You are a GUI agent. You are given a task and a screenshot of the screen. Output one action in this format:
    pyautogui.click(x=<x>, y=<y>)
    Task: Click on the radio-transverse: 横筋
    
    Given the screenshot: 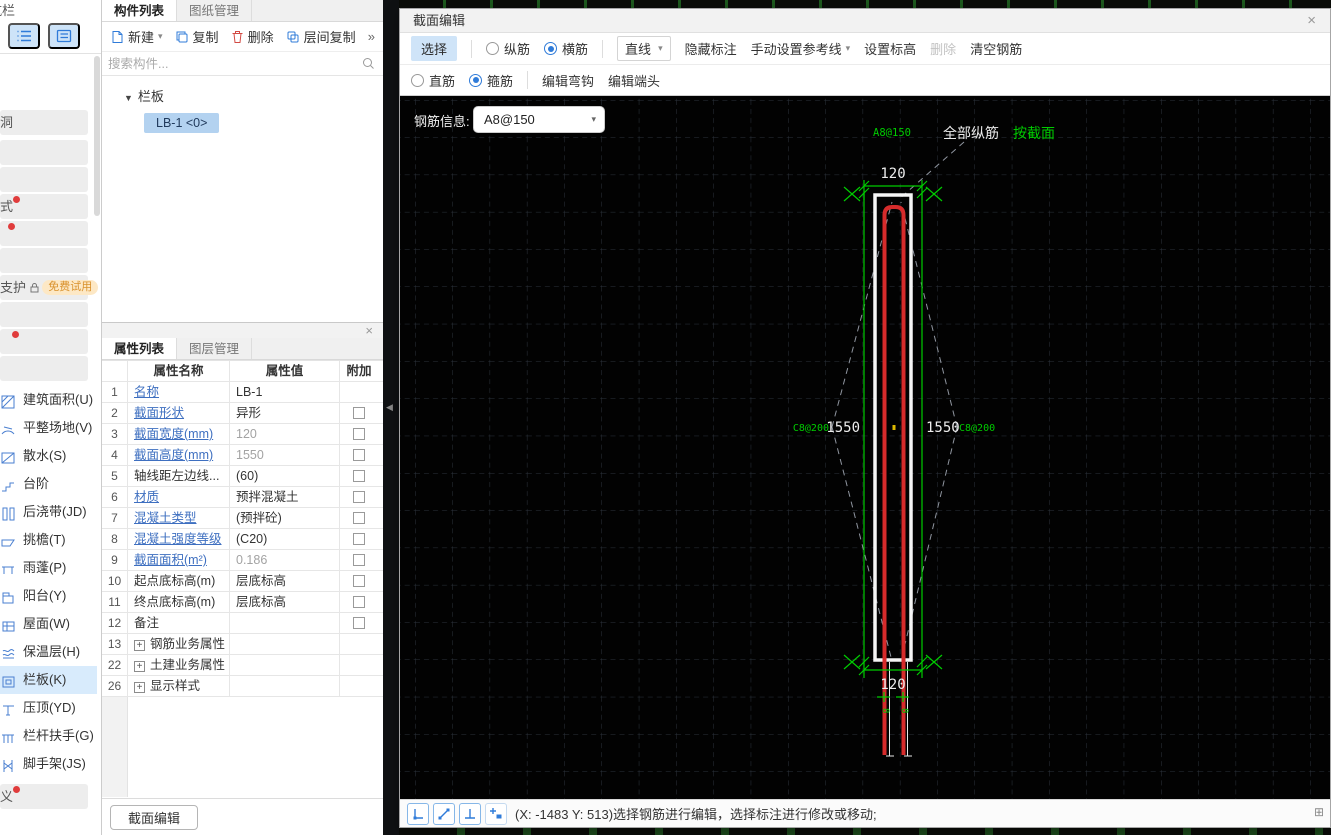 What is the action you would take?
    pyautogui.click(x=566, y=48)
    